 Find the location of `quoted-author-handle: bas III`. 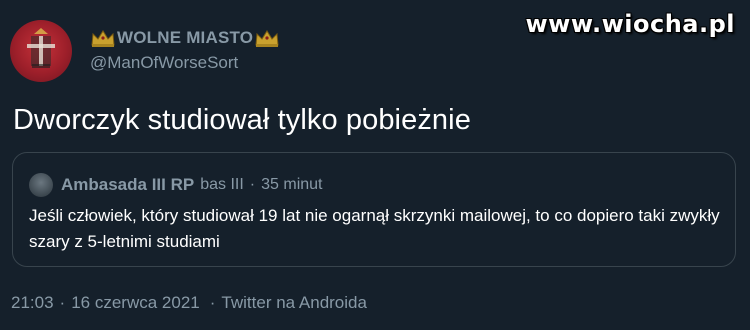

quoted-author-handle: bas III is located at coordinates (222, 184).